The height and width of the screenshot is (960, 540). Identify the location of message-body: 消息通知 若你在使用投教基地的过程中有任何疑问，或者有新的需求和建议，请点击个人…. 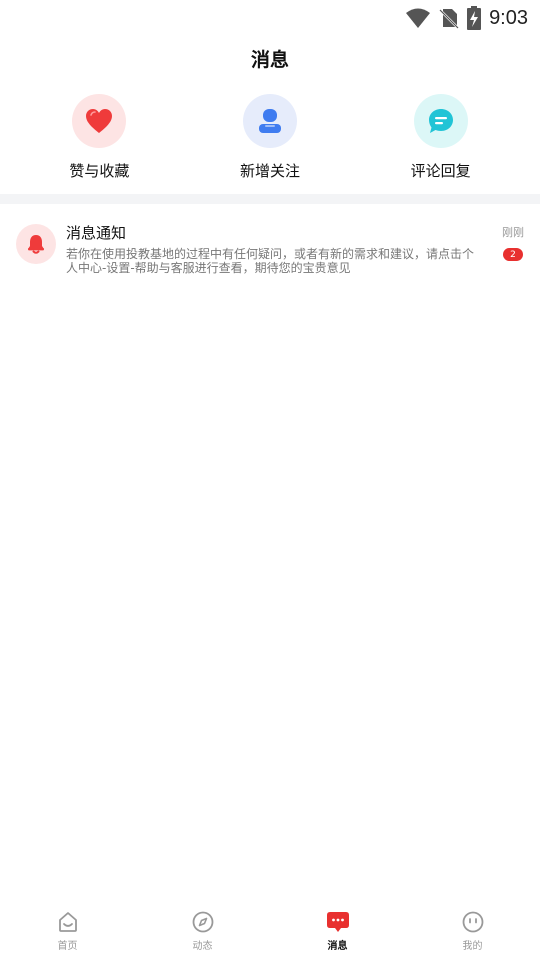
(295, 248).